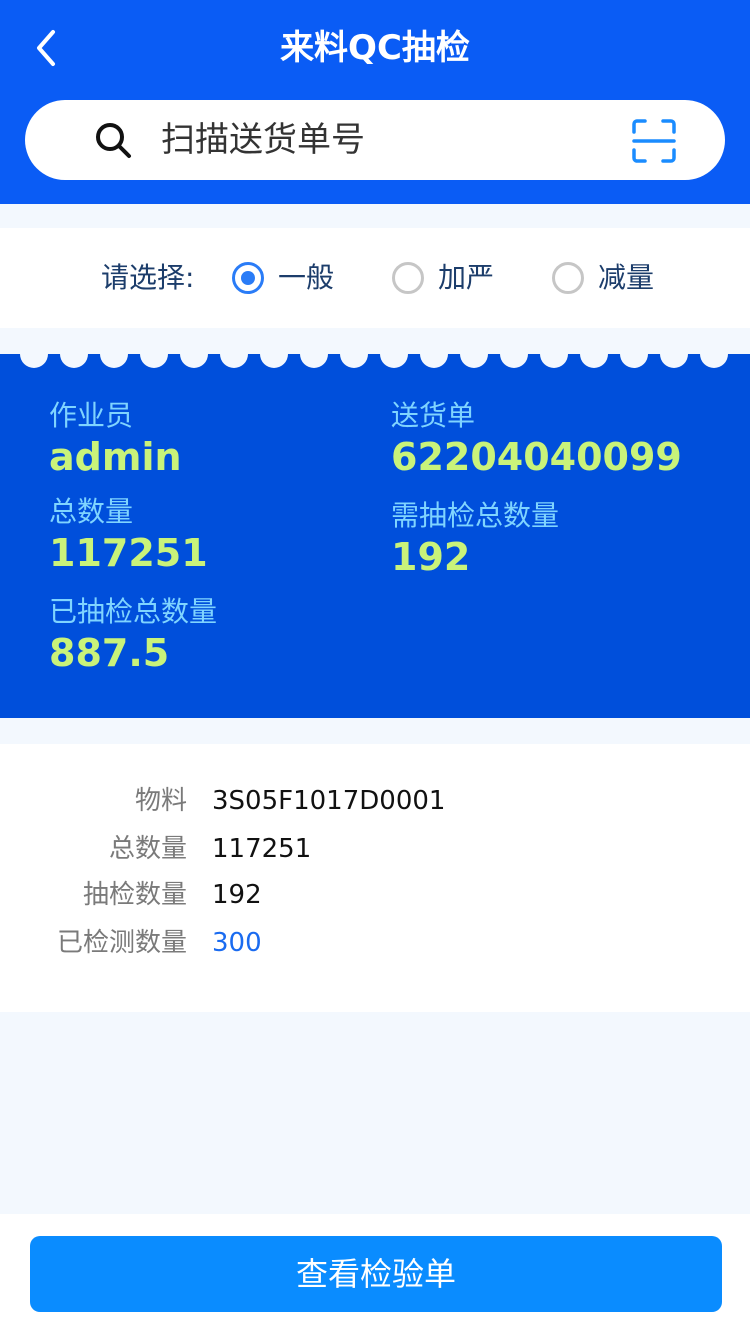 This screenshot has width=750, height=1334. I want to click on total-quantity-value: 117251, so click(128, 553).